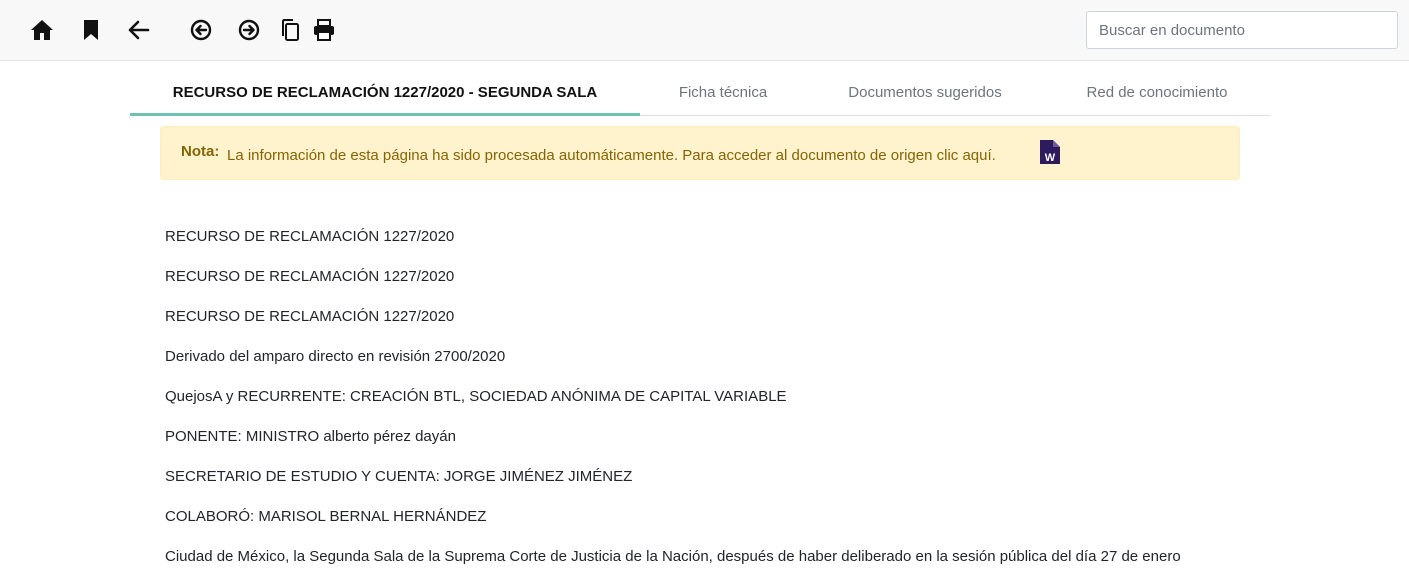  Describe the element at coordinates (326, 516) in the screenshot. I see `document-line: COLABORÓ: MARISOL BERNAL HERNÁNDEZ` at that location.